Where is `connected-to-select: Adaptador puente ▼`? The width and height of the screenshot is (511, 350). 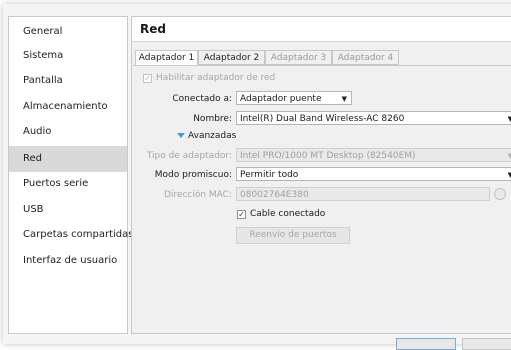 connected-to-select: Adaptador puente ▼ is located at coordinates (294, 98).